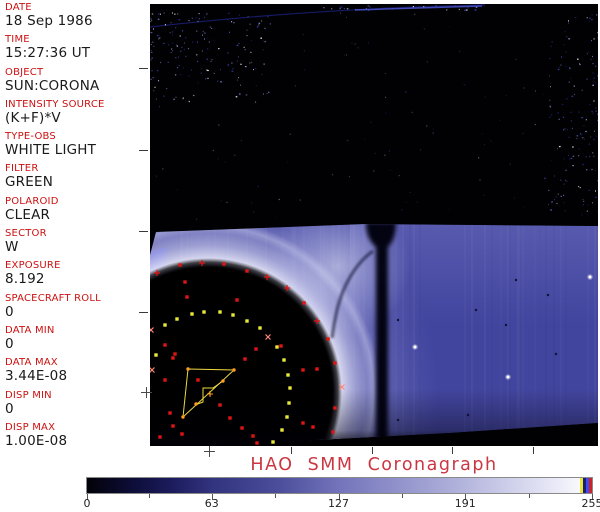  Describe the element at coordinates (9, 343) in the screenshot. I see `field-value: 0` at that location.